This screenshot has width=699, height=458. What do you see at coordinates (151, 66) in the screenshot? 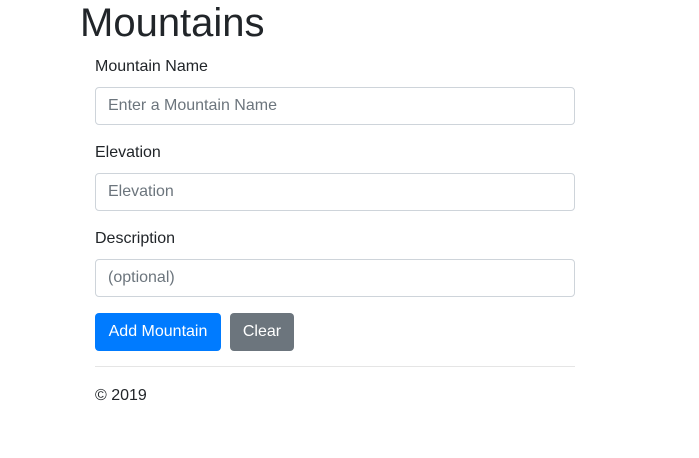
I see `mountain-name-label: Mountain Name` at bounding box center [151, 66].